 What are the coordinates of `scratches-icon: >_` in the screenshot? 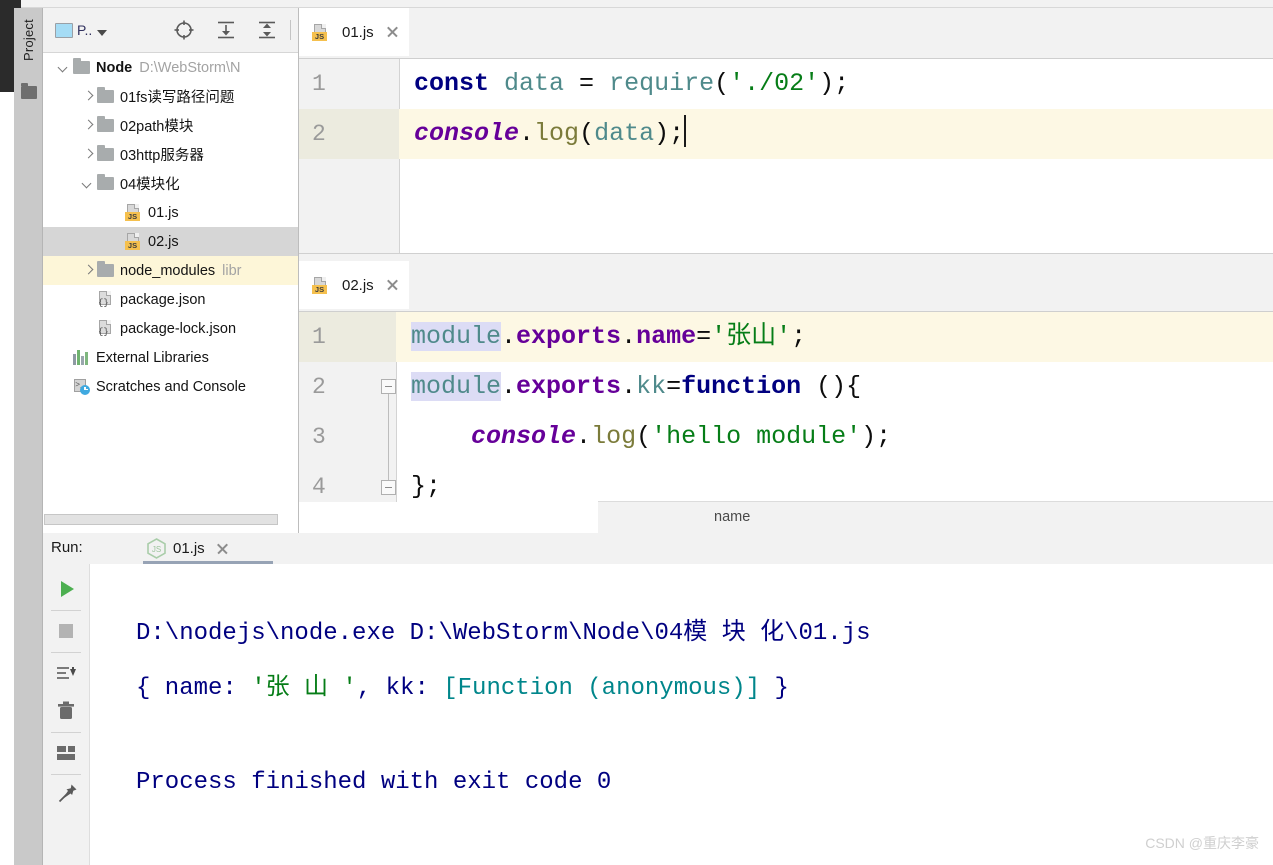 It's located at (81, 386).